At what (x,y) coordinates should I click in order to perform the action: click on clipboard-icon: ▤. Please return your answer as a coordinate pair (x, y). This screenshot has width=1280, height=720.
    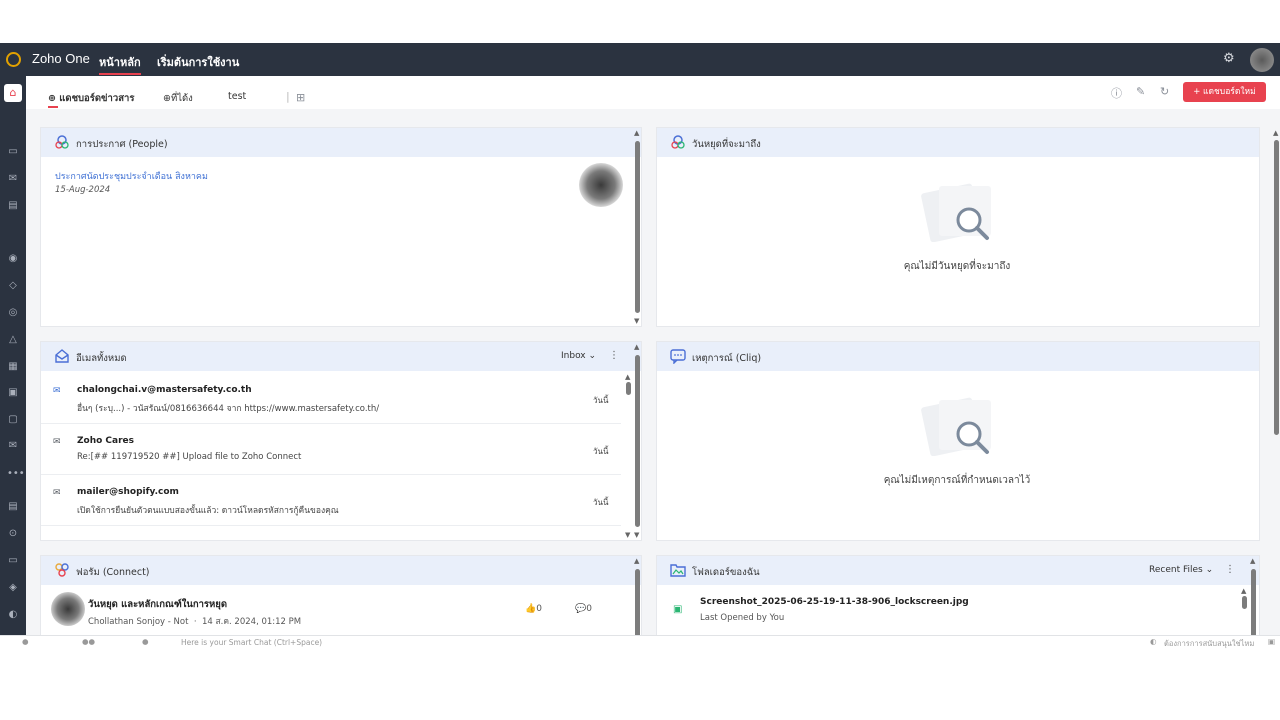
    Looking at the image, I should click on (13, 507).